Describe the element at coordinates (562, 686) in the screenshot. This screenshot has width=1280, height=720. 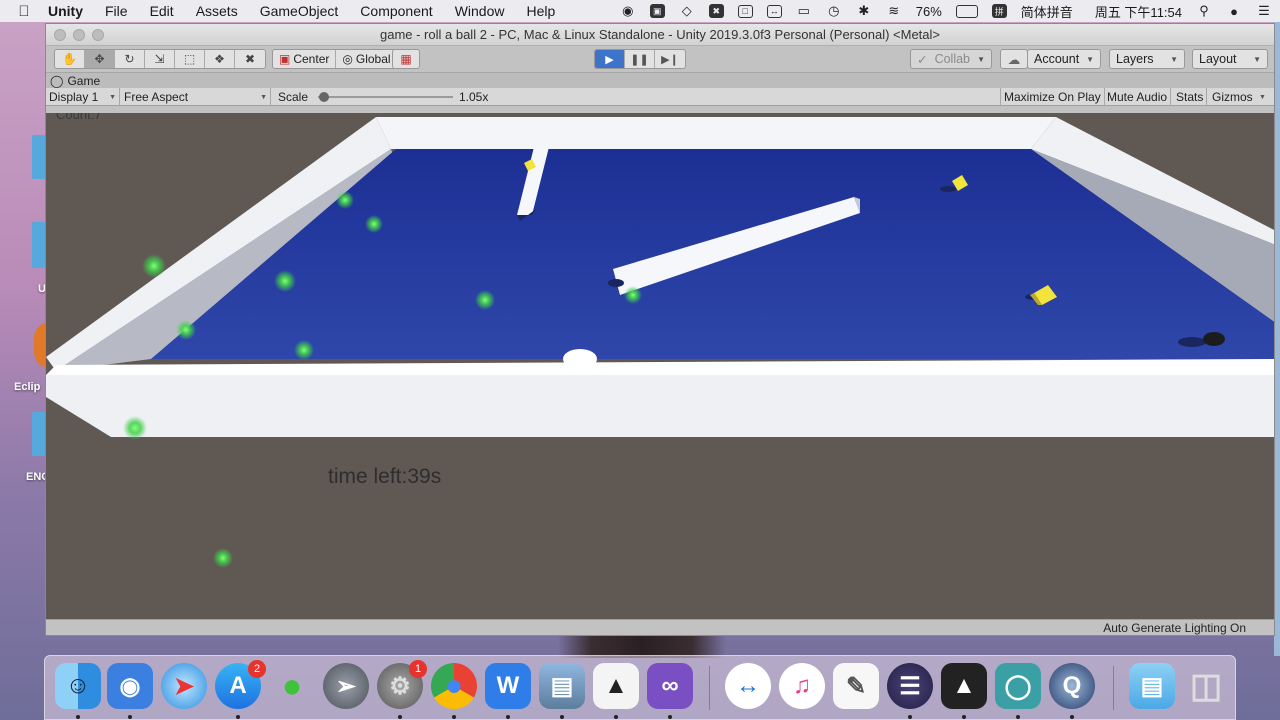
I see `preview-icon: ▤` at that location.